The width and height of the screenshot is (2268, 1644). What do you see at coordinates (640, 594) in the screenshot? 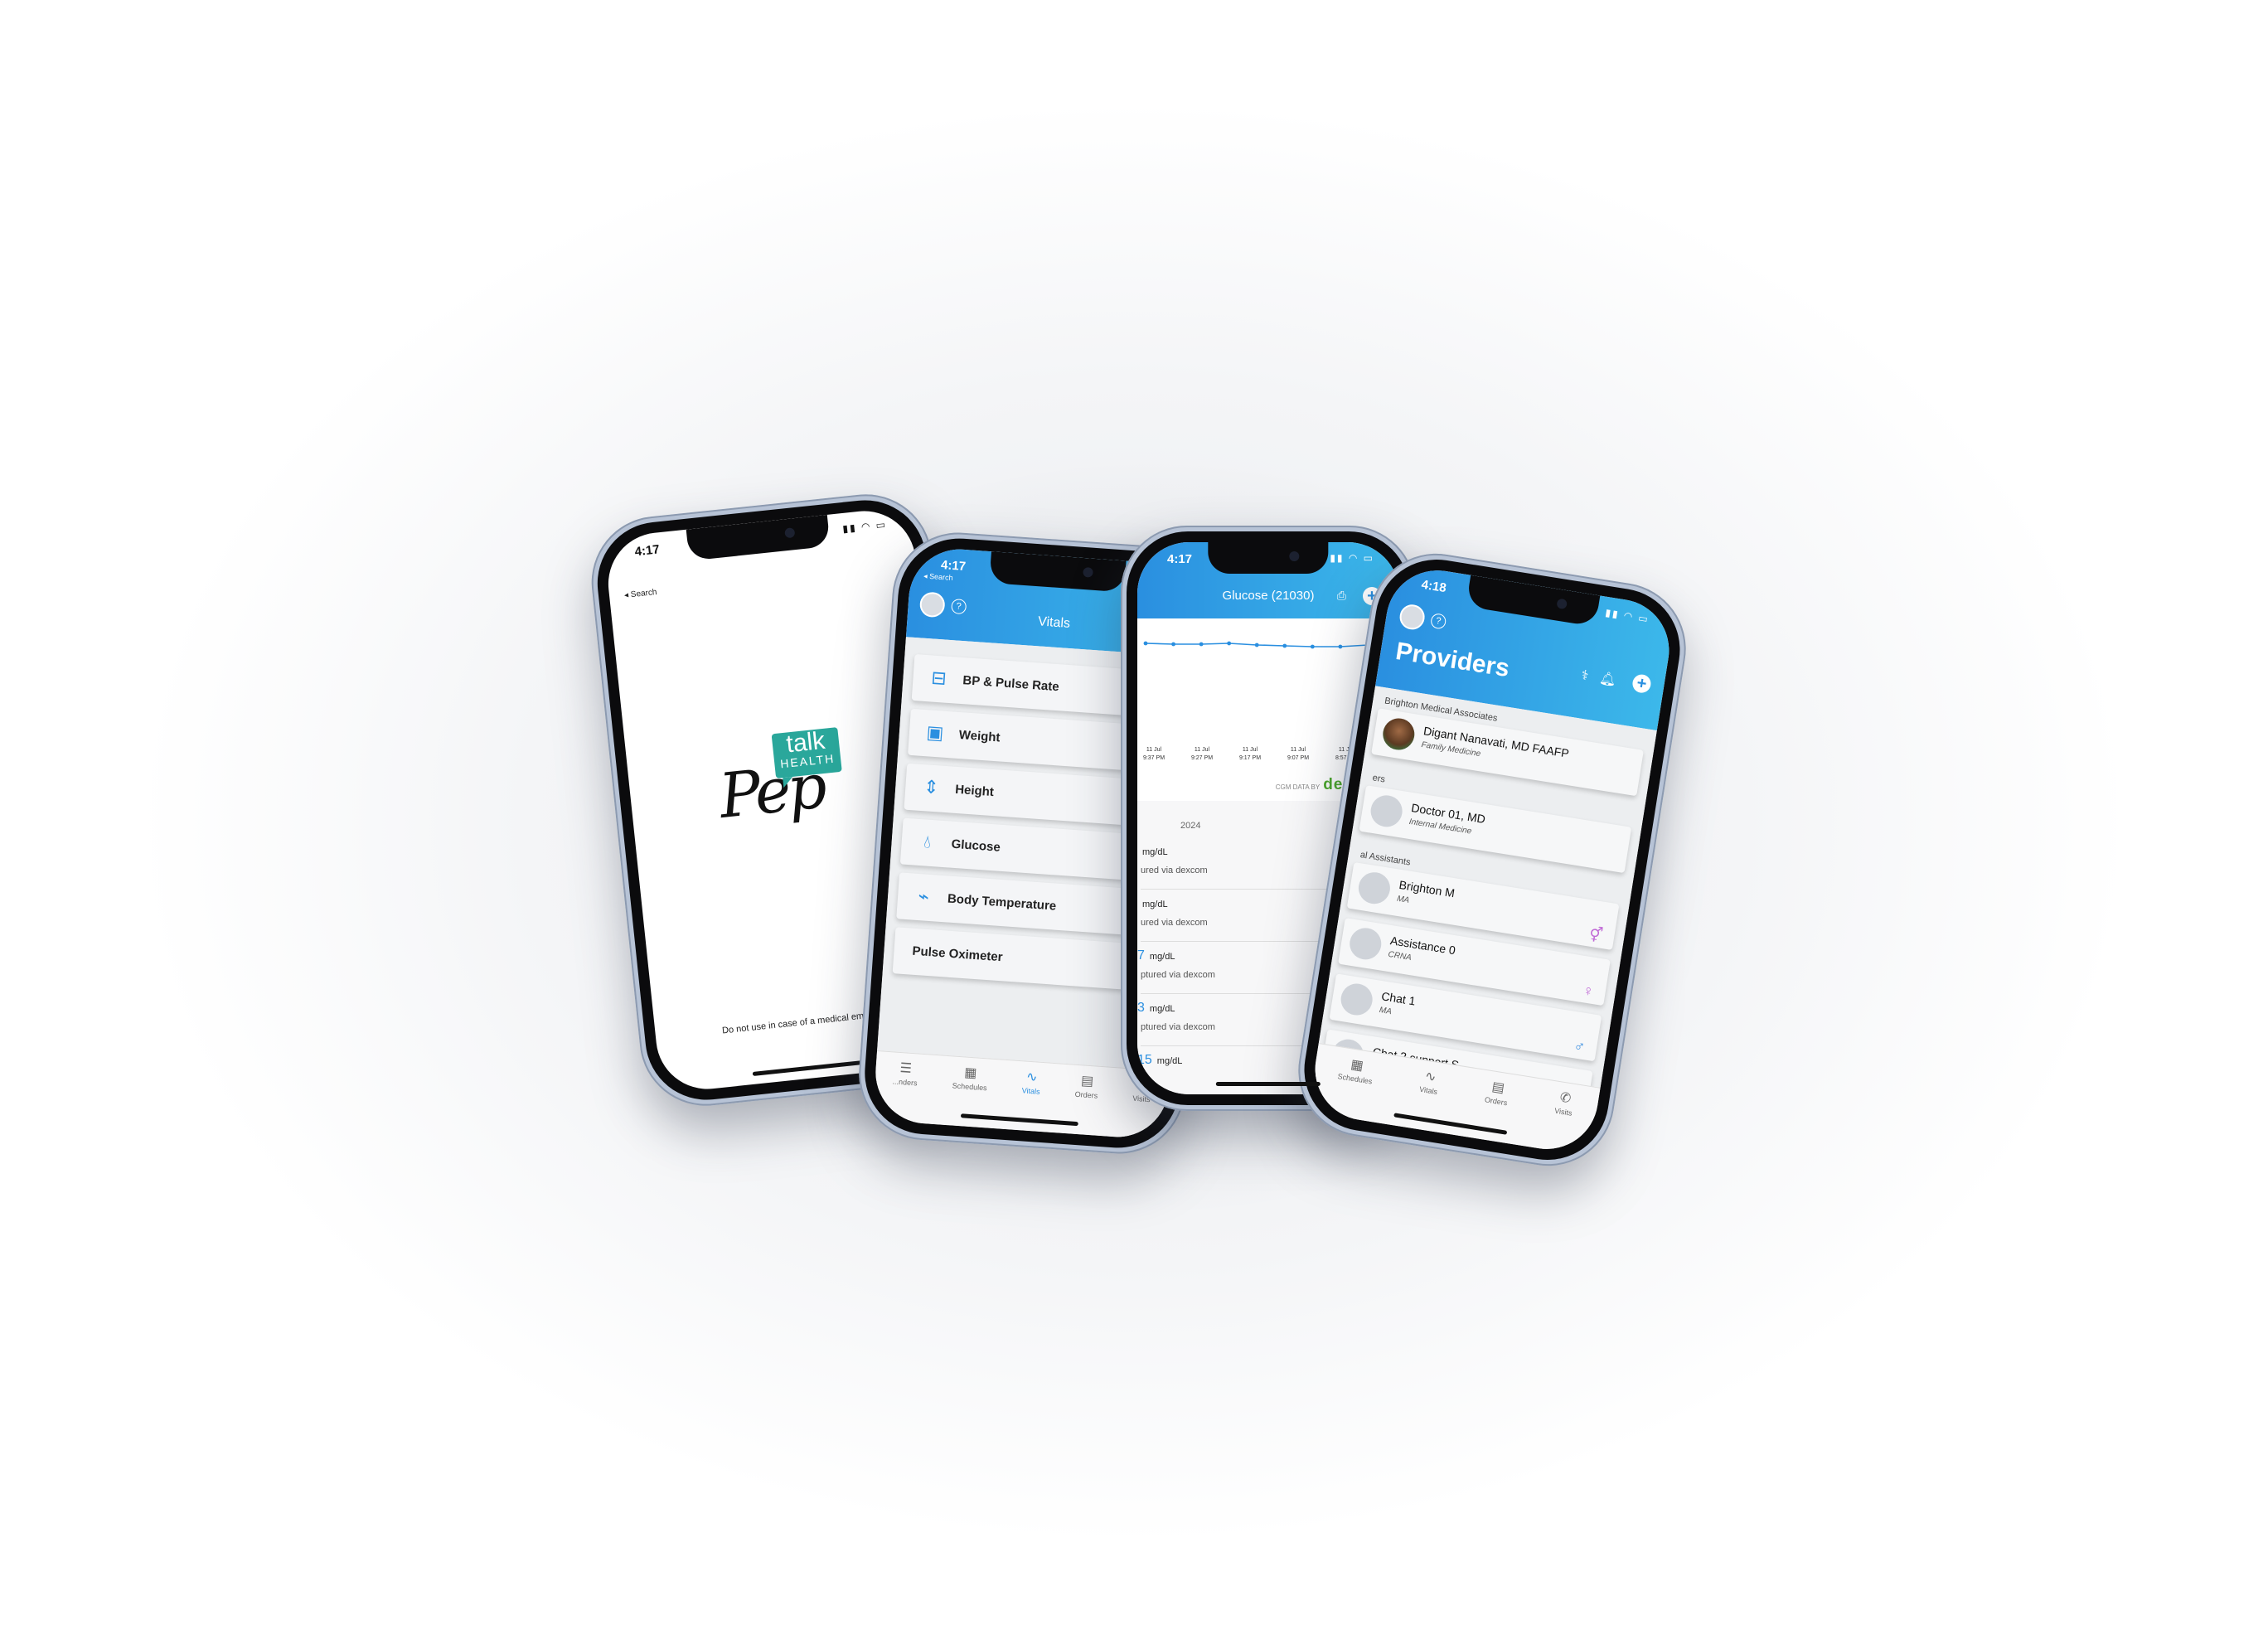
I see `back-link: ◂ Search` at bounding box center [640, 594].